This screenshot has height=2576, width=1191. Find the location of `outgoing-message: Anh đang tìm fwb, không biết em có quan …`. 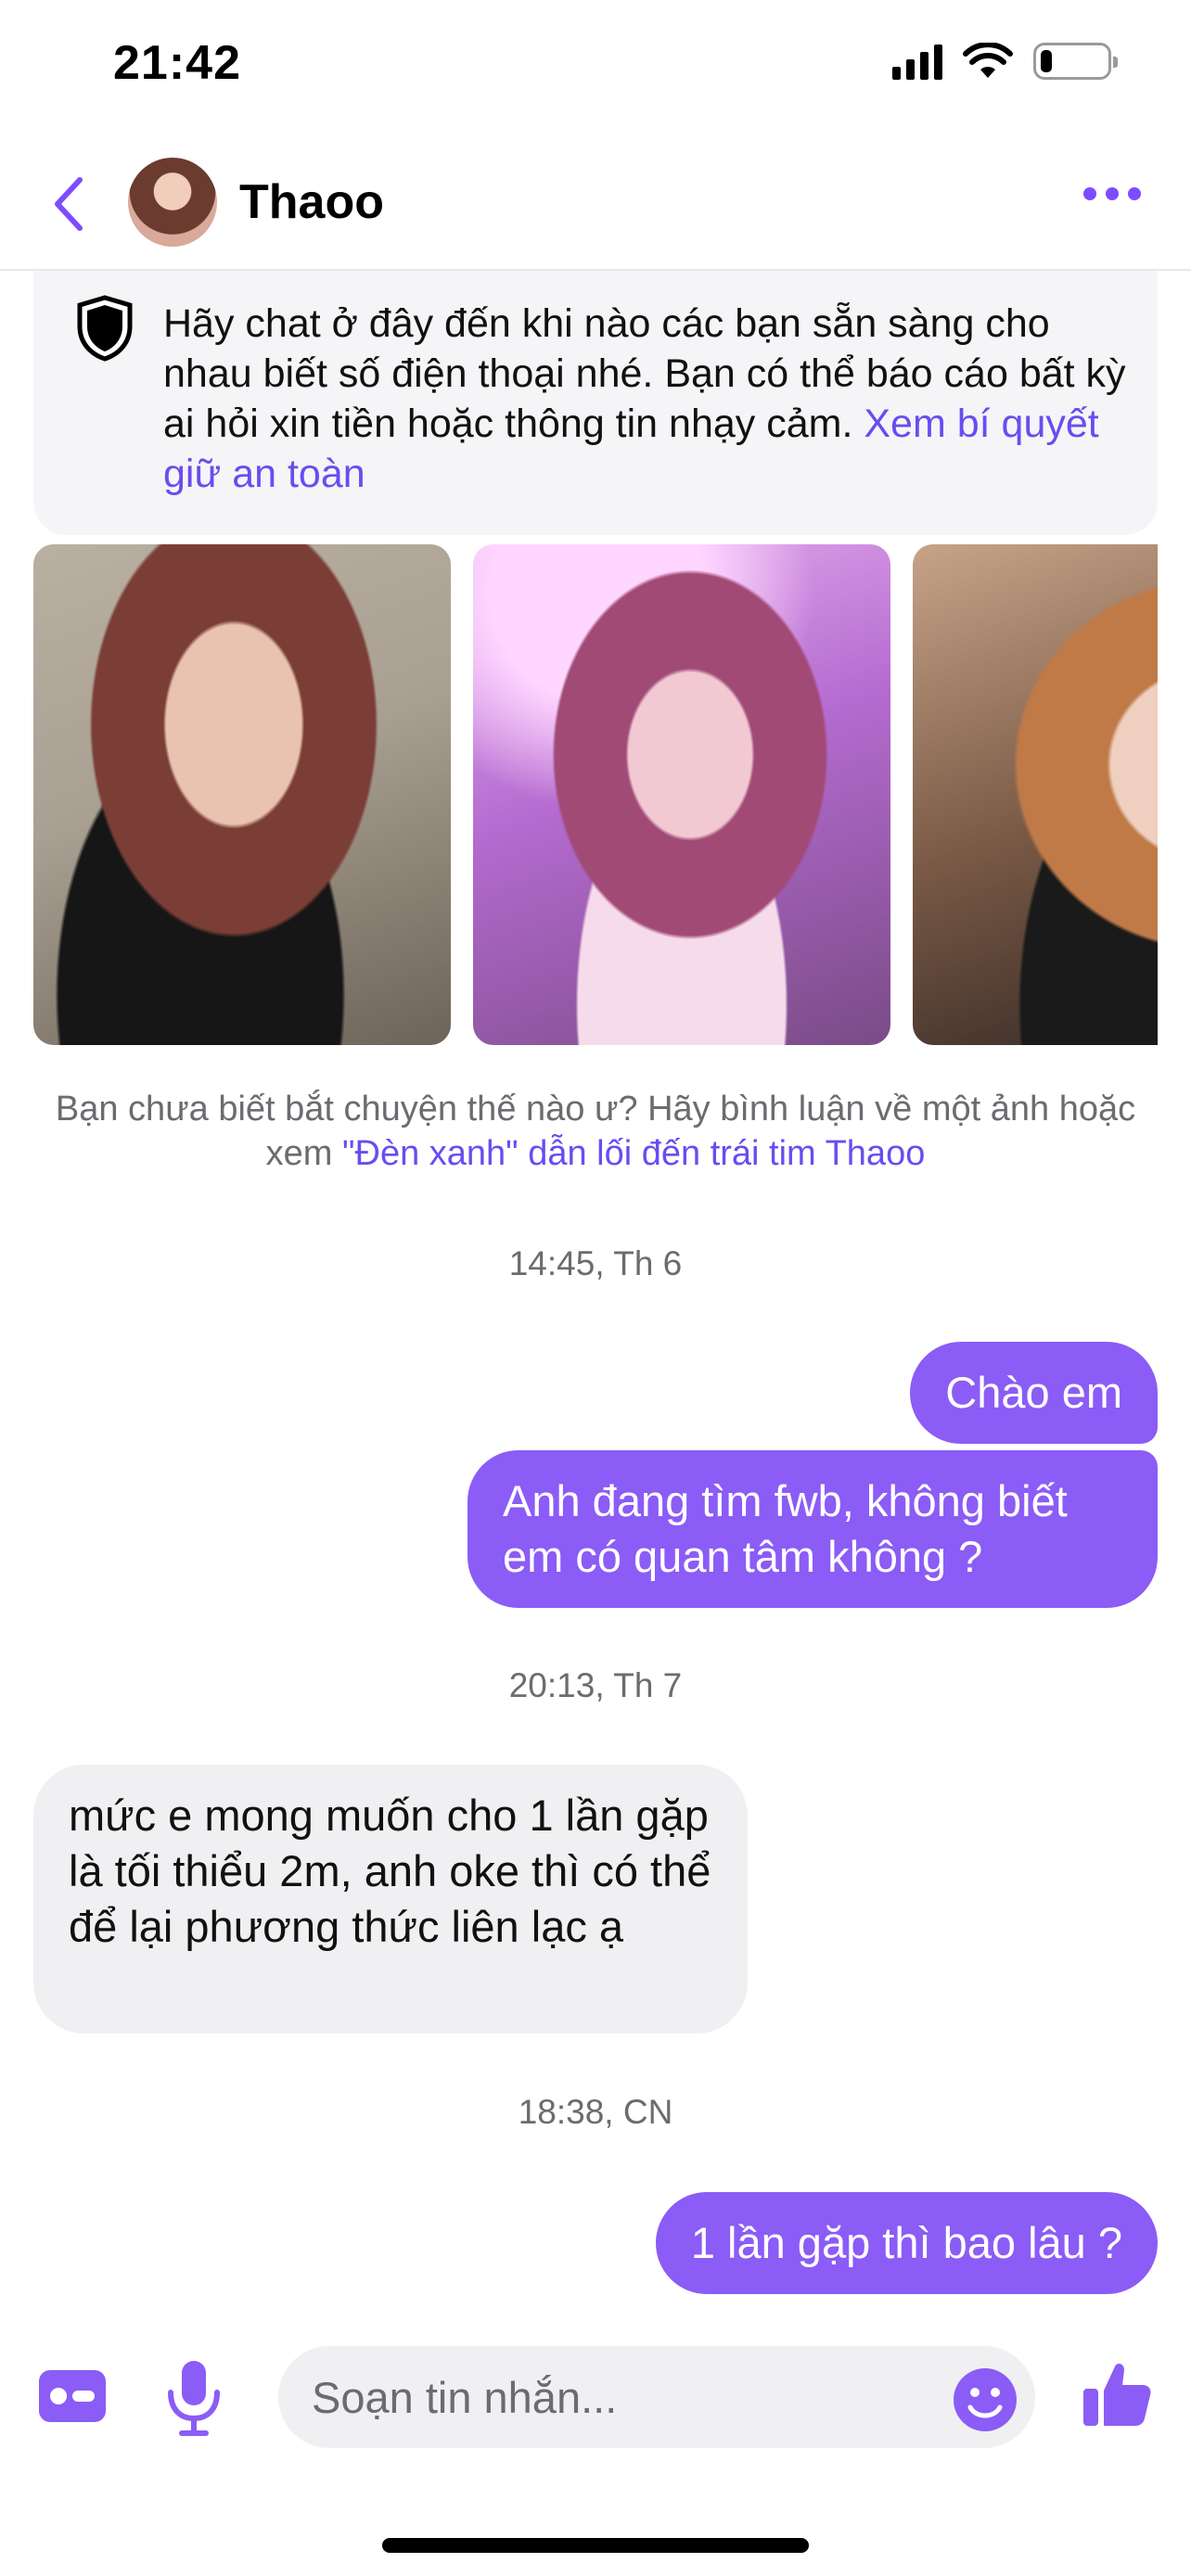

outgoing-message: Anh đang tìm fwb, không biết em có quan … is located at coordinates (812, 1529).